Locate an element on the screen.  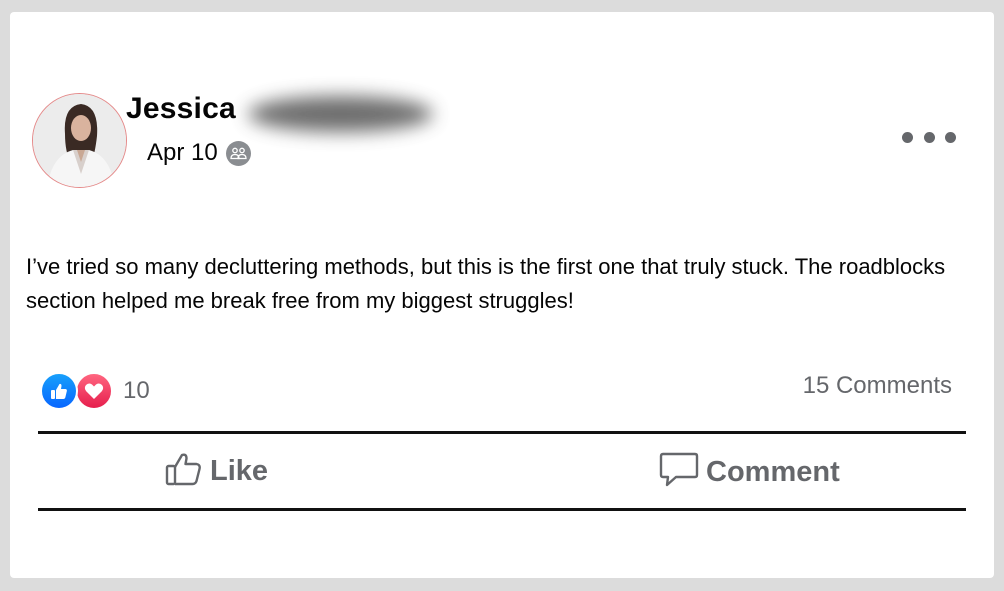
thumbs-up-icon is located at coordinates (59, 391).